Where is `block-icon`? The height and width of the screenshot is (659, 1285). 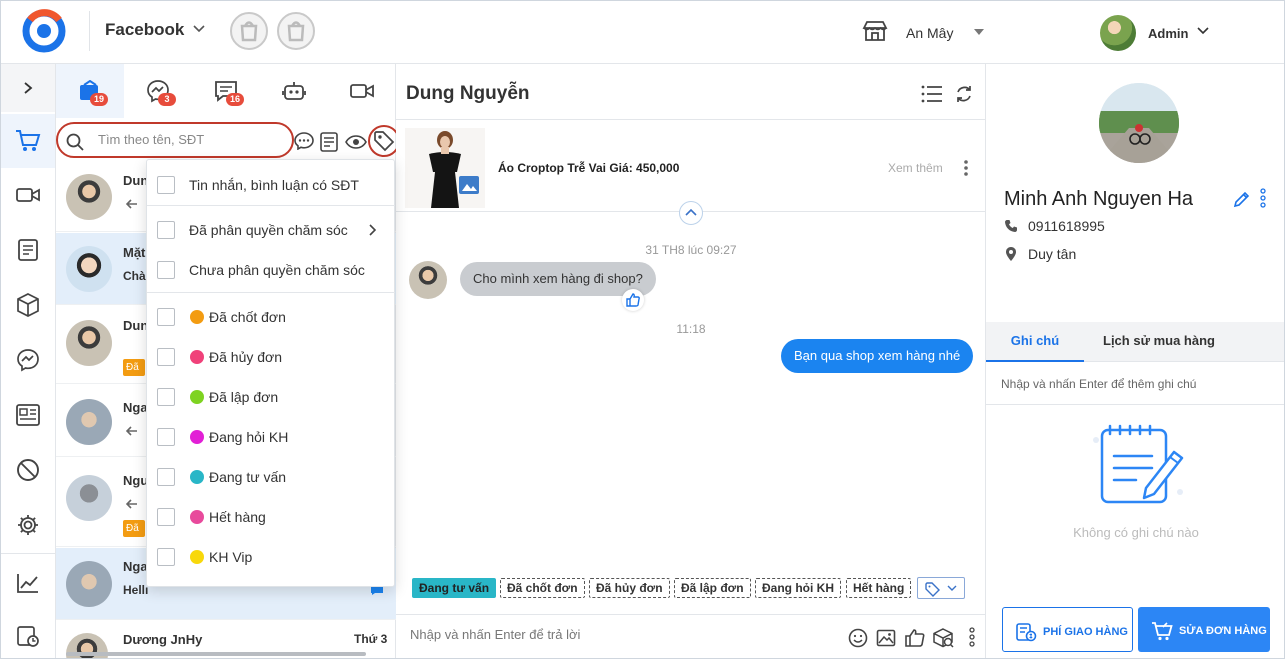 block-icon is located at coordinates (28, 470).